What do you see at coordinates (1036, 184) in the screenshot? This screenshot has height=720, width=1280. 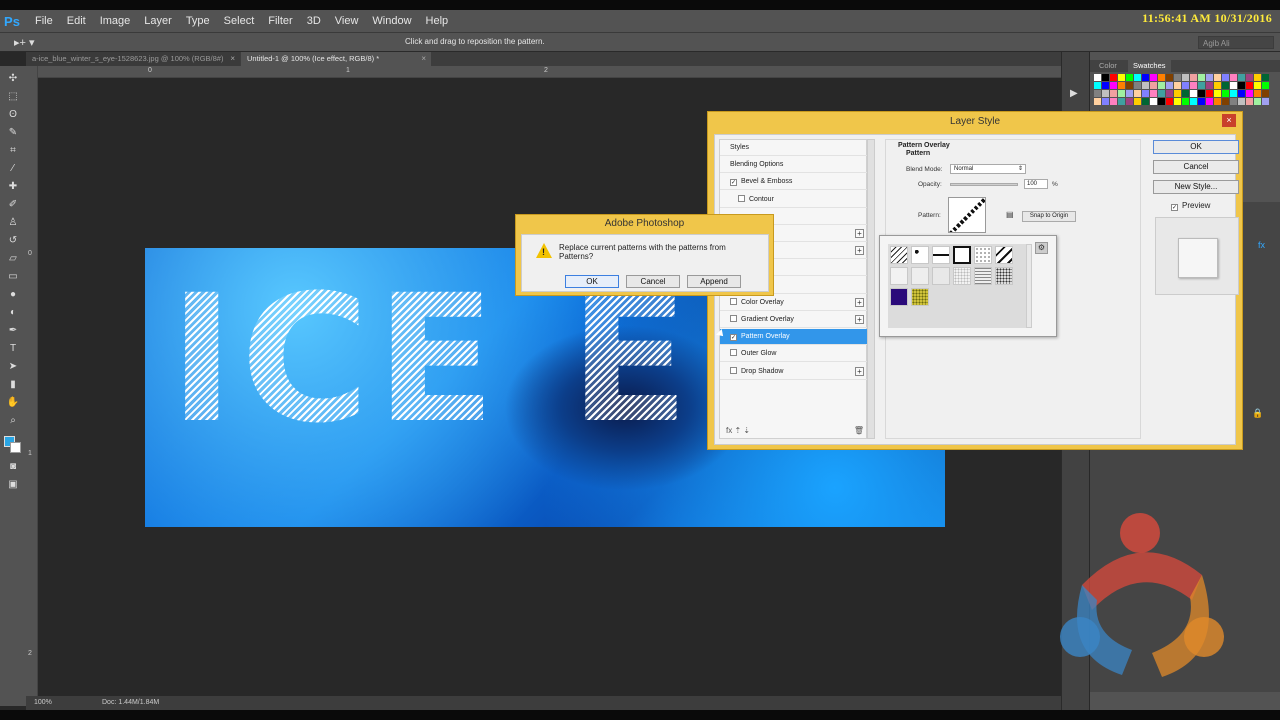 I see `opacity-input: 100` at bounding box center [1036, 184].